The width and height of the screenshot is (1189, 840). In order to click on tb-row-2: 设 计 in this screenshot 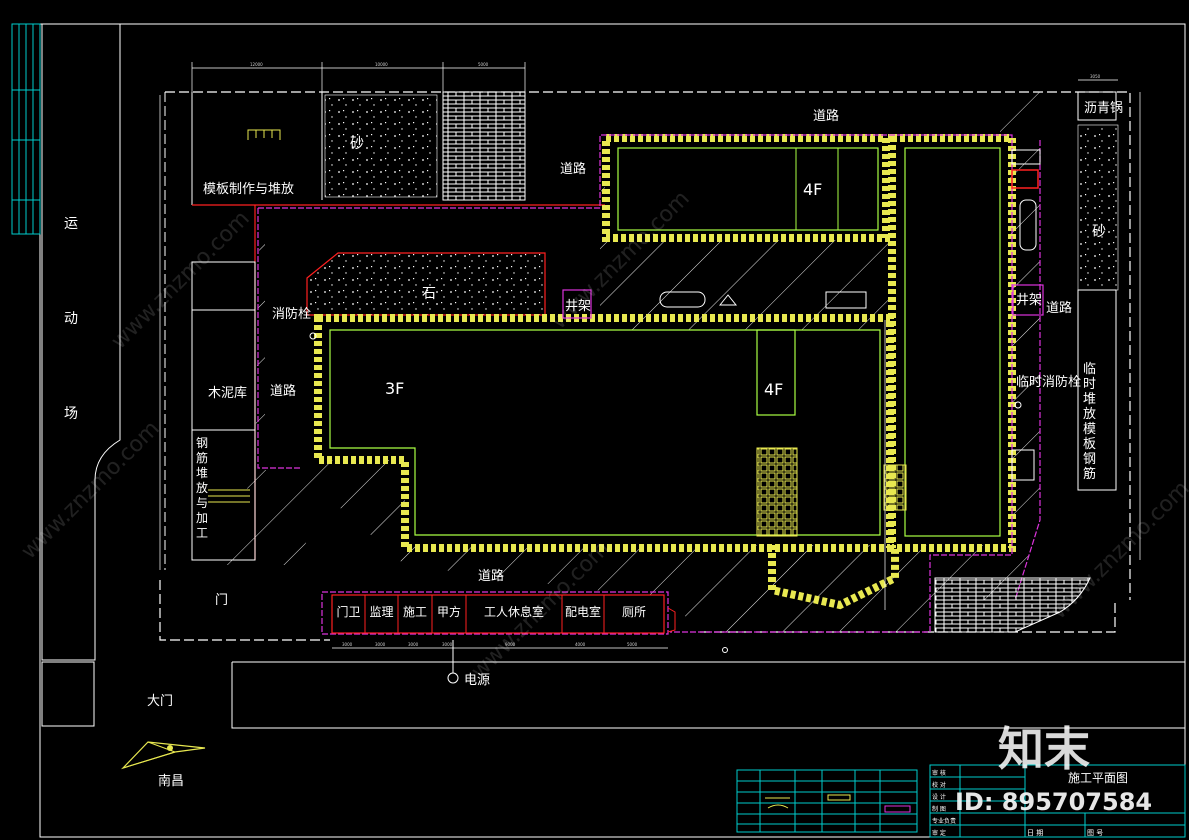, I will do `click(939, 797)`.